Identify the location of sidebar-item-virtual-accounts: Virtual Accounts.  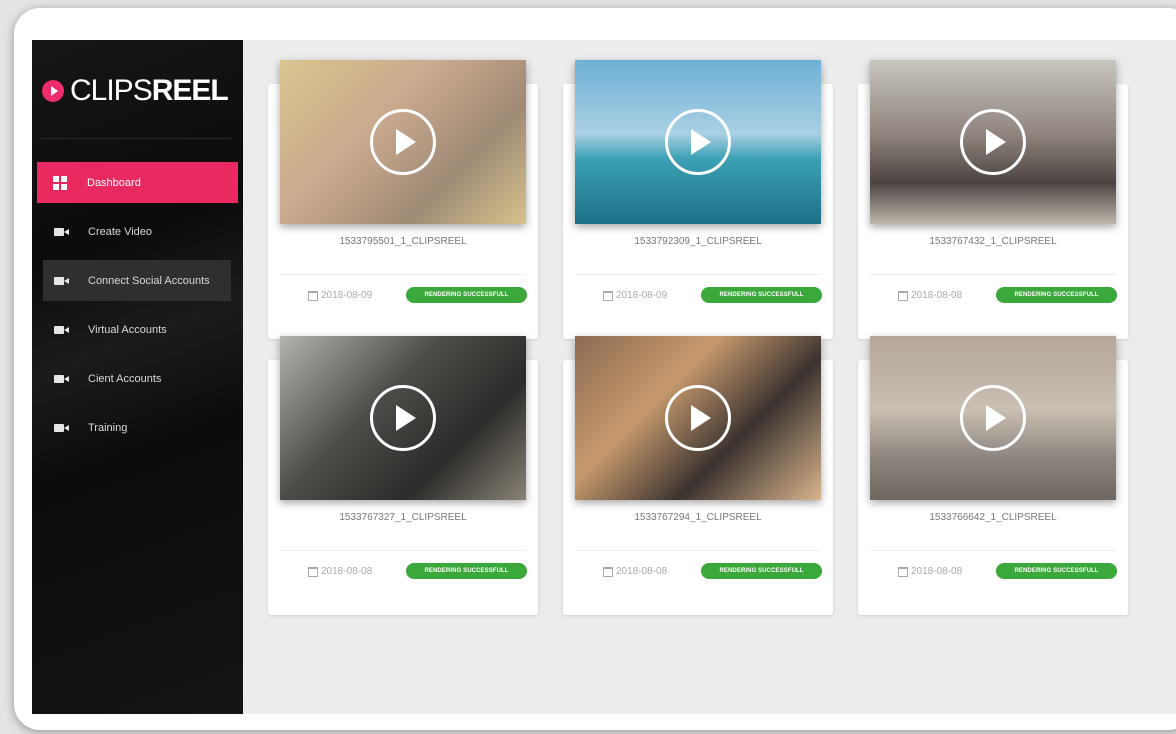
(137, 329).